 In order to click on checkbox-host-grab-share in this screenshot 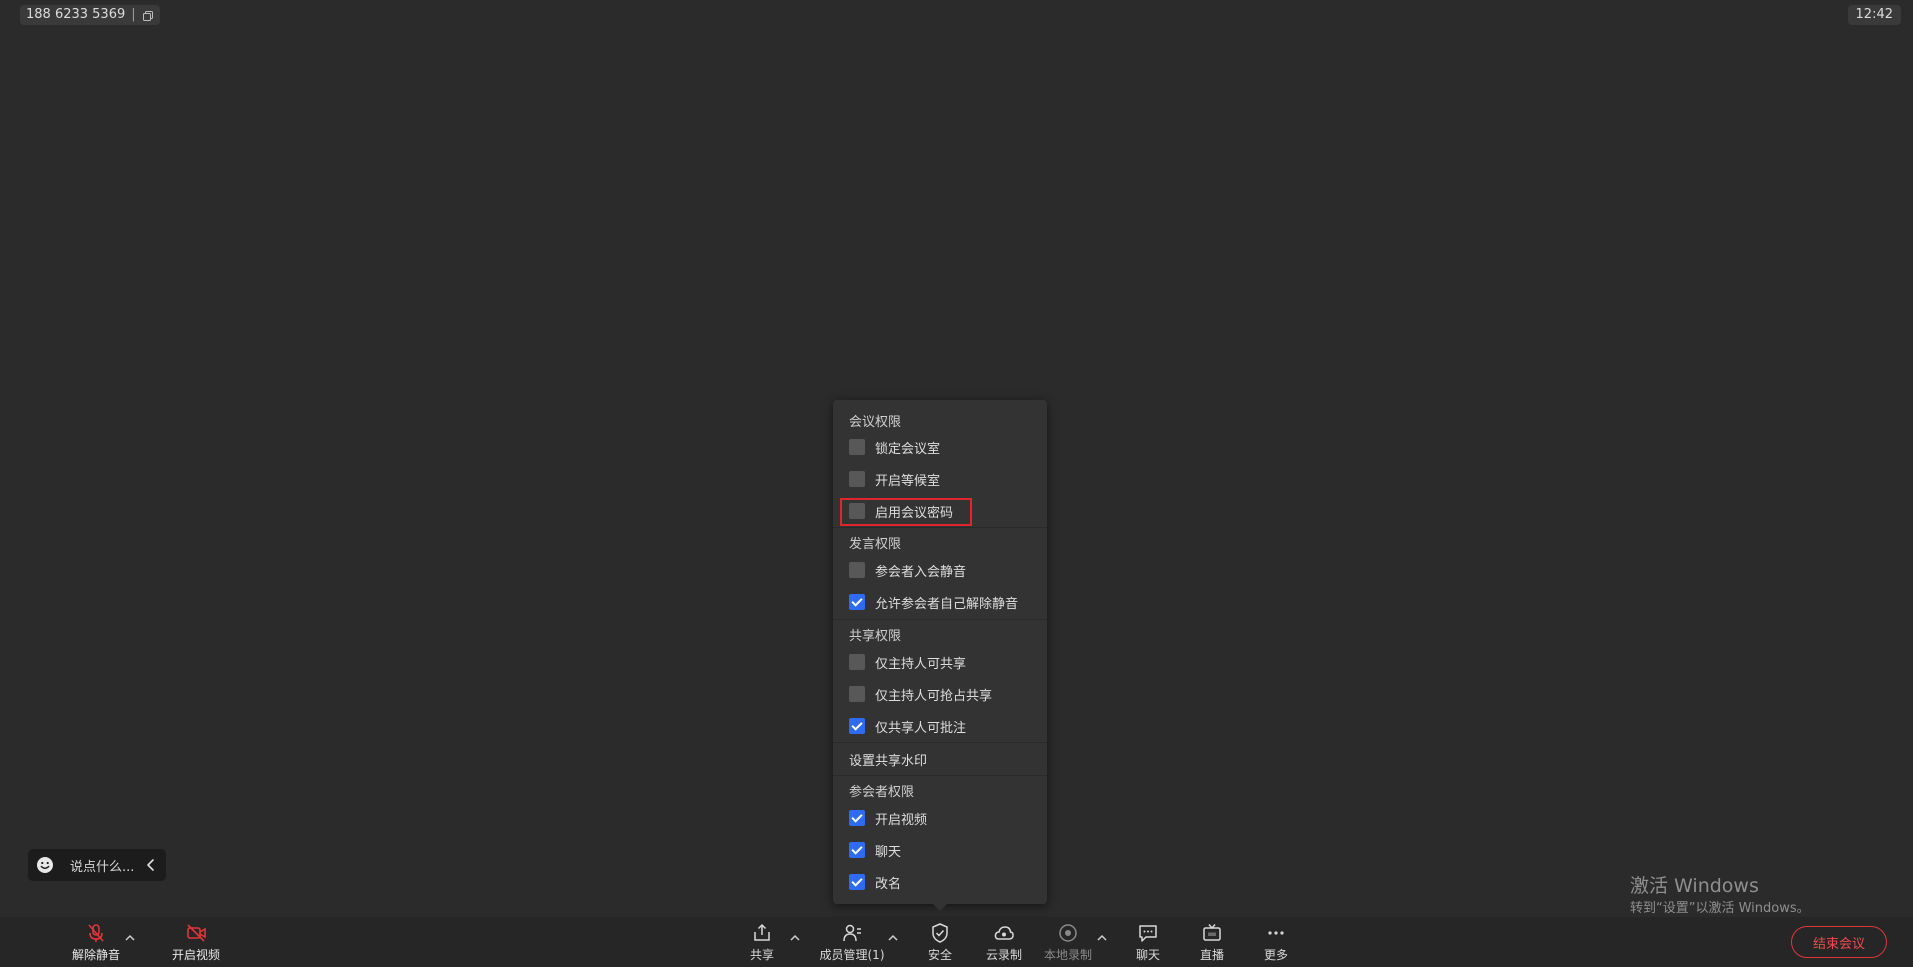, I will do `click(857, 694)`.